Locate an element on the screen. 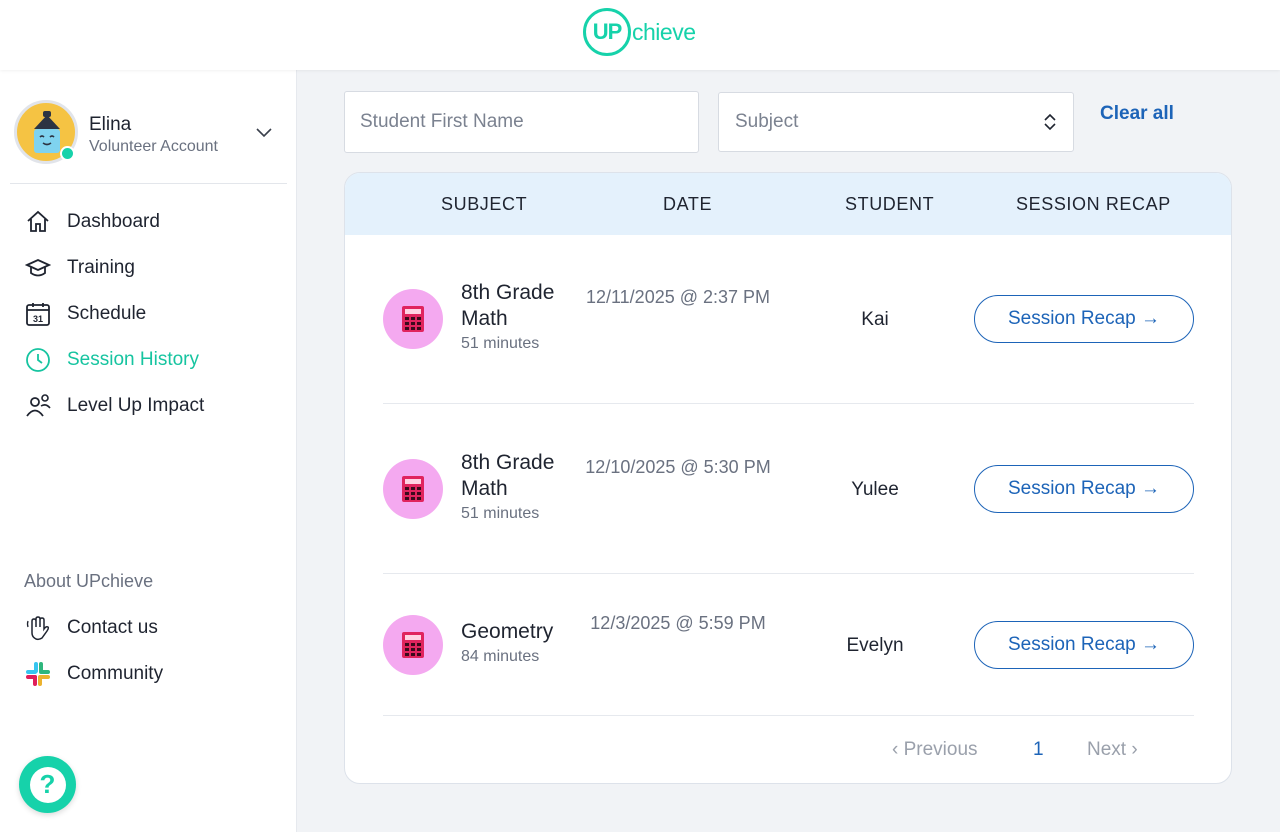 This screenshot has height=832, width=1280. session-duration: 84 minutes is located at coordinates (500, 656).